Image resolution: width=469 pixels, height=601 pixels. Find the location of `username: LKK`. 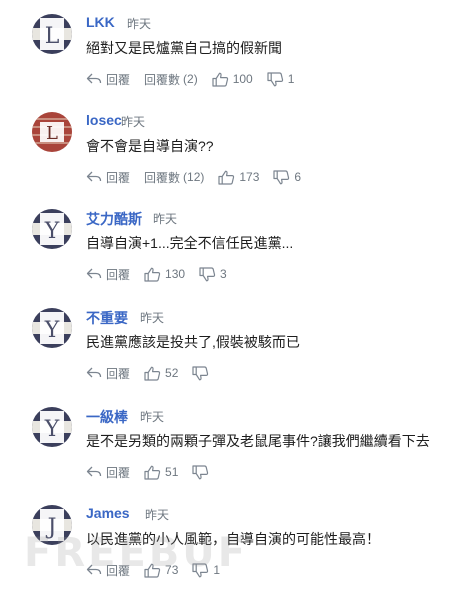

username: LKK is located at coordinates (100, 22).